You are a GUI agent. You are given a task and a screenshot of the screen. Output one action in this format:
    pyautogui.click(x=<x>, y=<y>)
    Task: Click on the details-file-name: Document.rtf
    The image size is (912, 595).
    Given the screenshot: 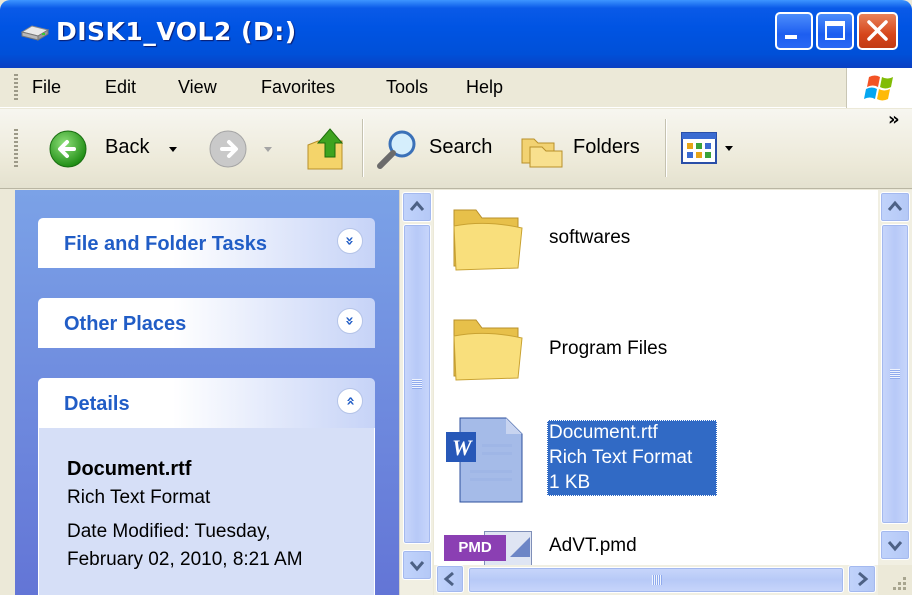 What is the action you would take?
    pyautogui.click(x=129, y=469)
    